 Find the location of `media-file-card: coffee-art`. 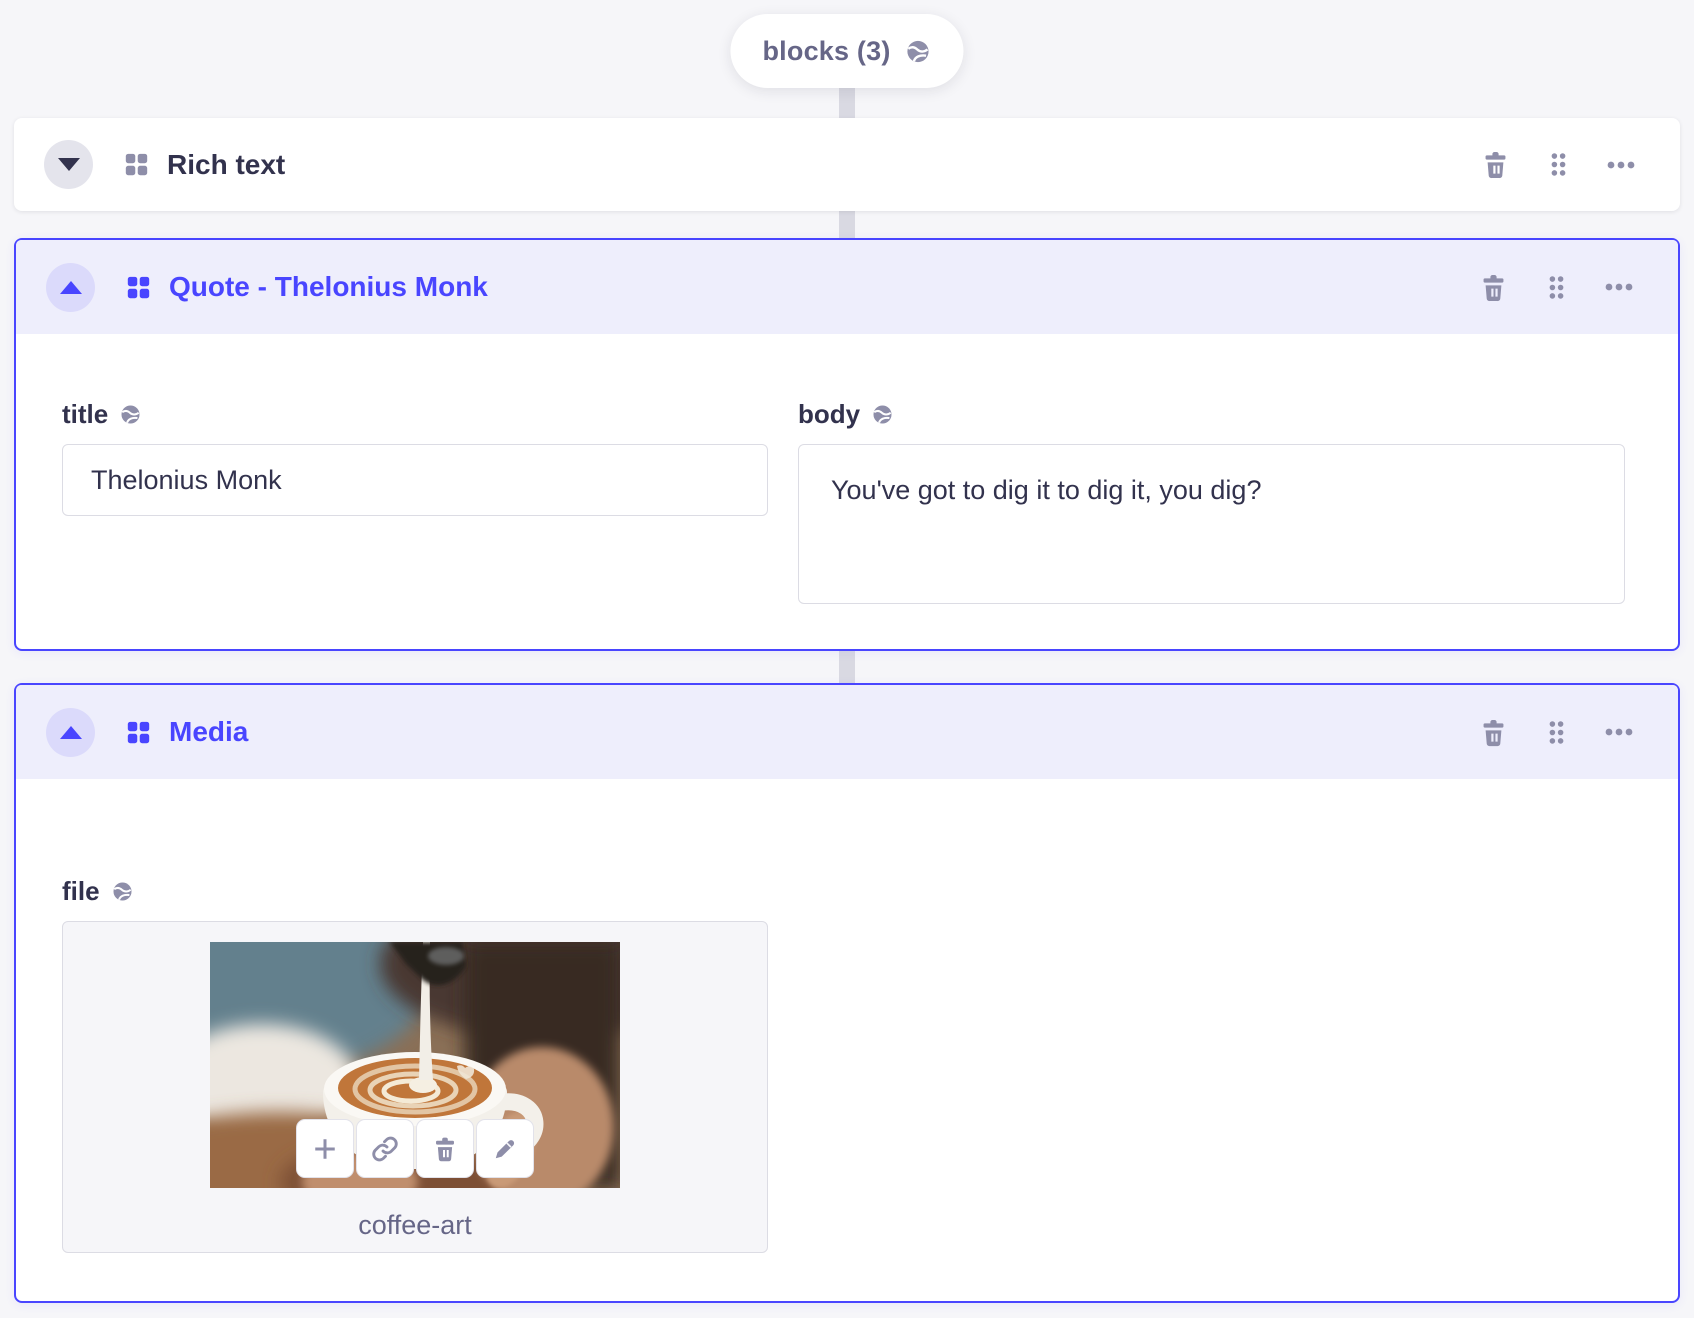

media-file-card: coffee-art is located at coordinates (415, 1087).